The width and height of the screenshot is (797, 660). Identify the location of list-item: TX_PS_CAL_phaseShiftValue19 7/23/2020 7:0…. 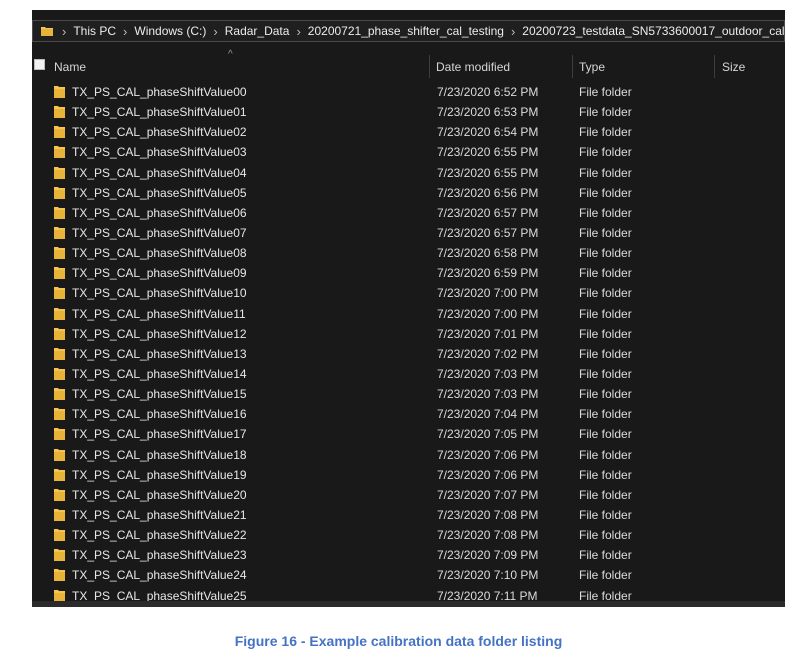
(408, 475).